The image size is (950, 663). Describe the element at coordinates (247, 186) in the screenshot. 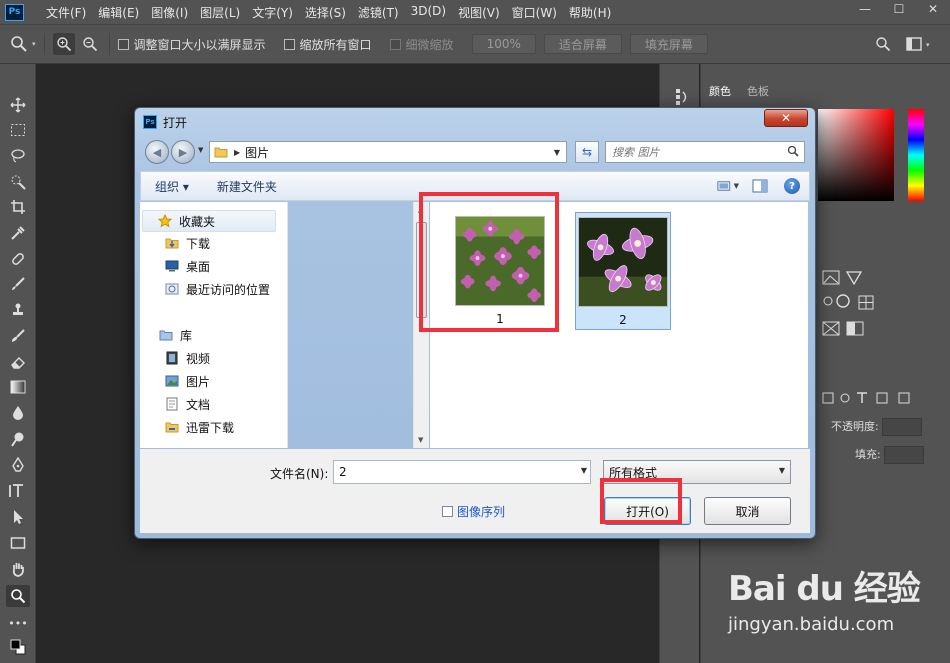

I see `new-folder-button: 新建文件夹` at that location.